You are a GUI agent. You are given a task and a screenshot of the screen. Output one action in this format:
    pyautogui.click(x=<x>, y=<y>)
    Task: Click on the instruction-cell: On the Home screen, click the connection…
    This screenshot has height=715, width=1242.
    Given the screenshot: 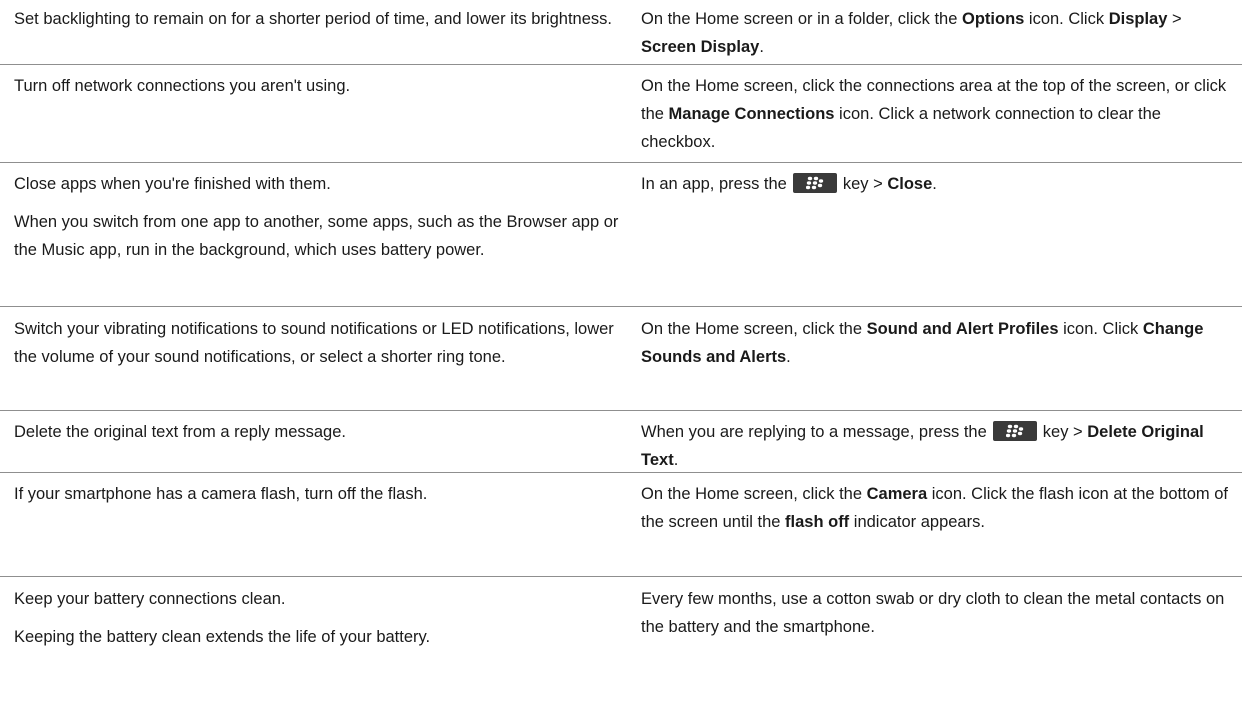 What is the action you would take?
    pyautogui.click(x=936, y=113)
    